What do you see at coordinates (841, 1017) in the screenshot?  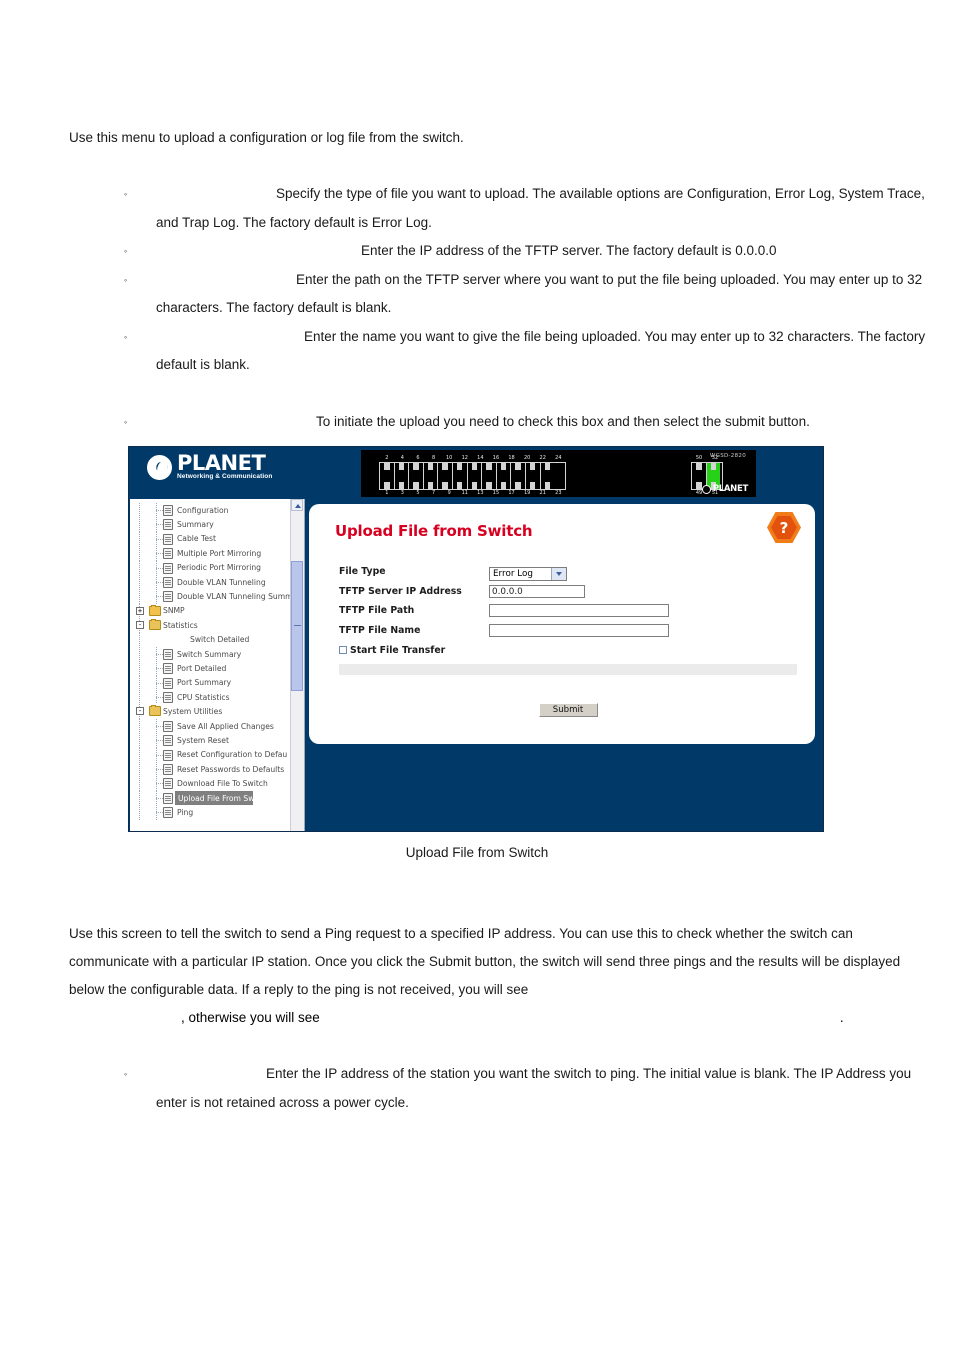 I see `ping-line2-end: .` at bounding box center [841, 1017].